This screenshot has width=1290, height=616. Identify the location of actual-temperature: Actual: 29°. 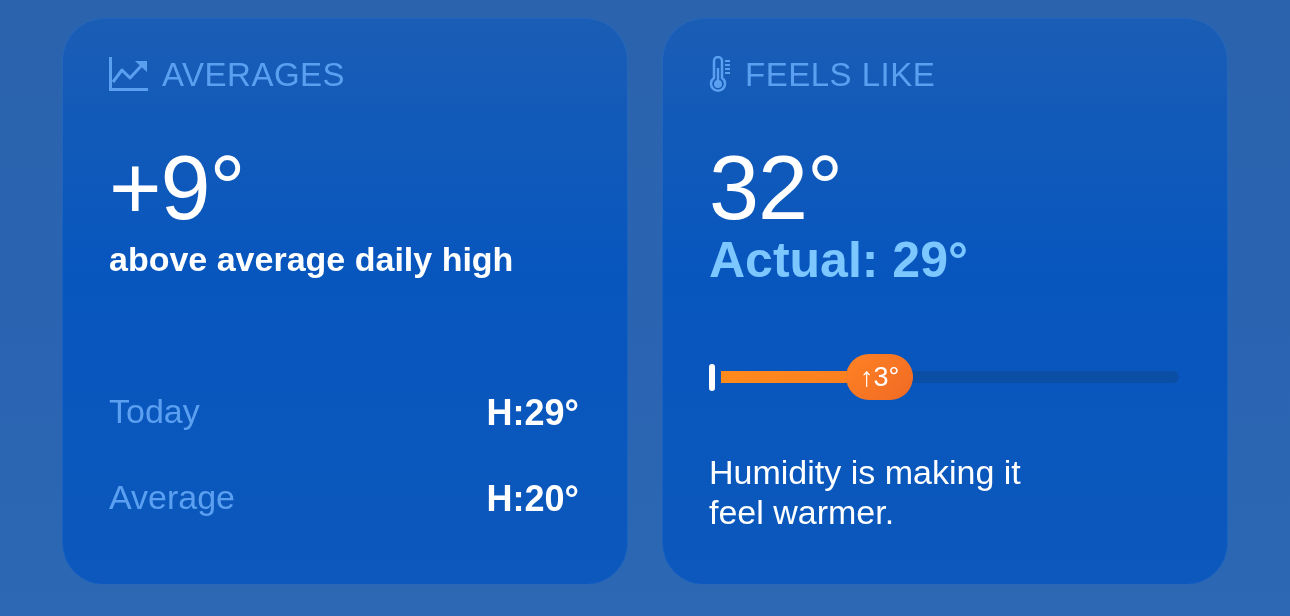
(839, 260).